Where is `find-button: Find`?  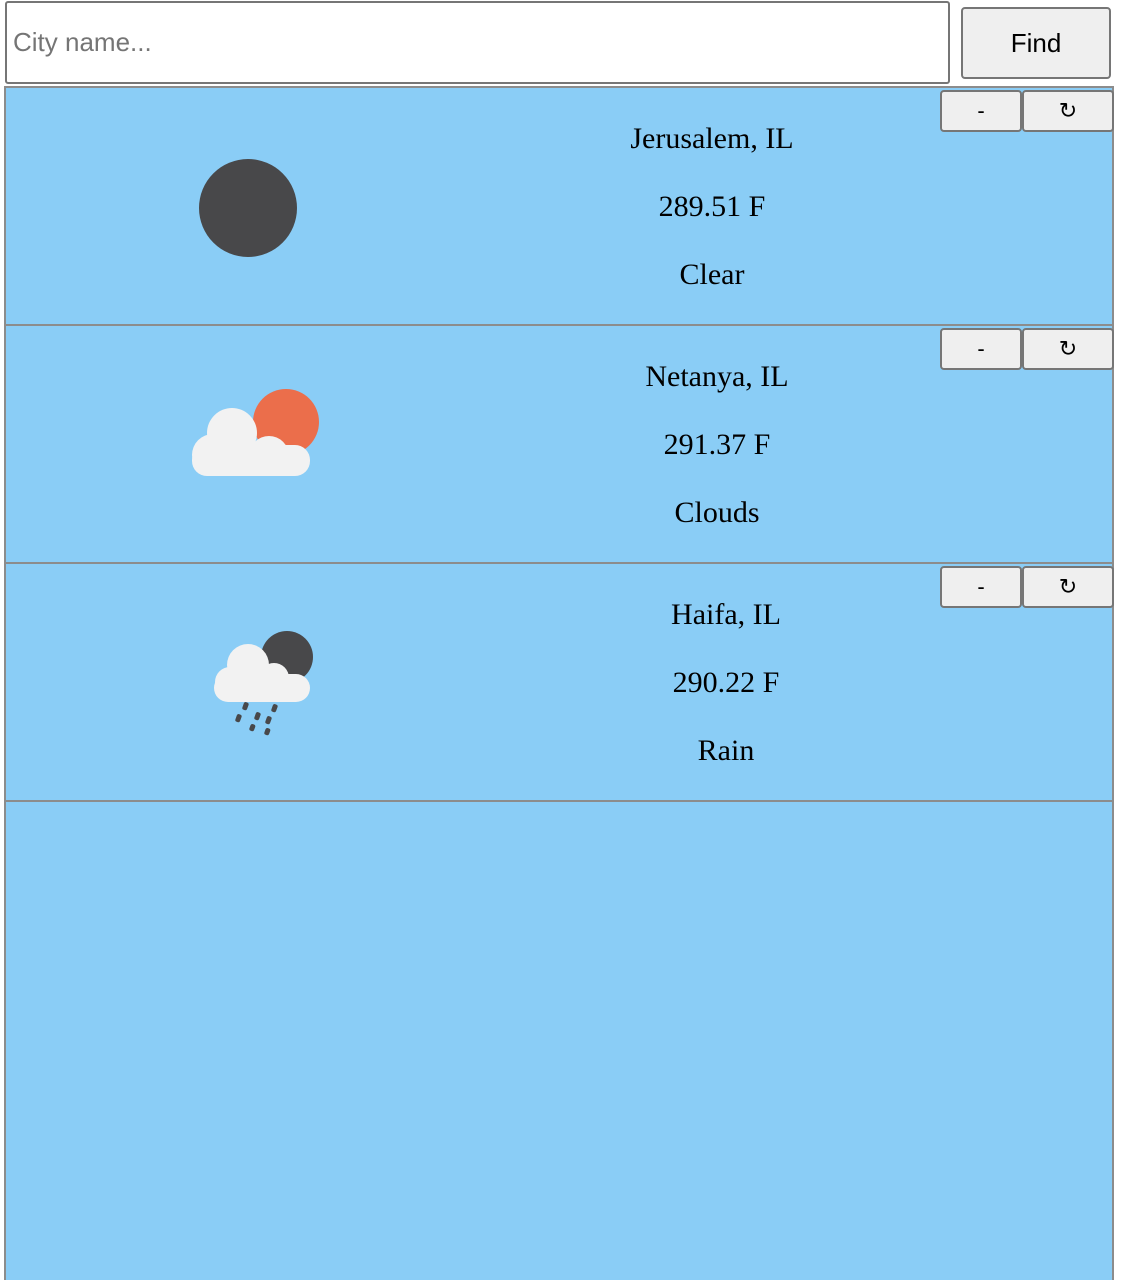 find-button: Find is located at coordinates (1036, 43).